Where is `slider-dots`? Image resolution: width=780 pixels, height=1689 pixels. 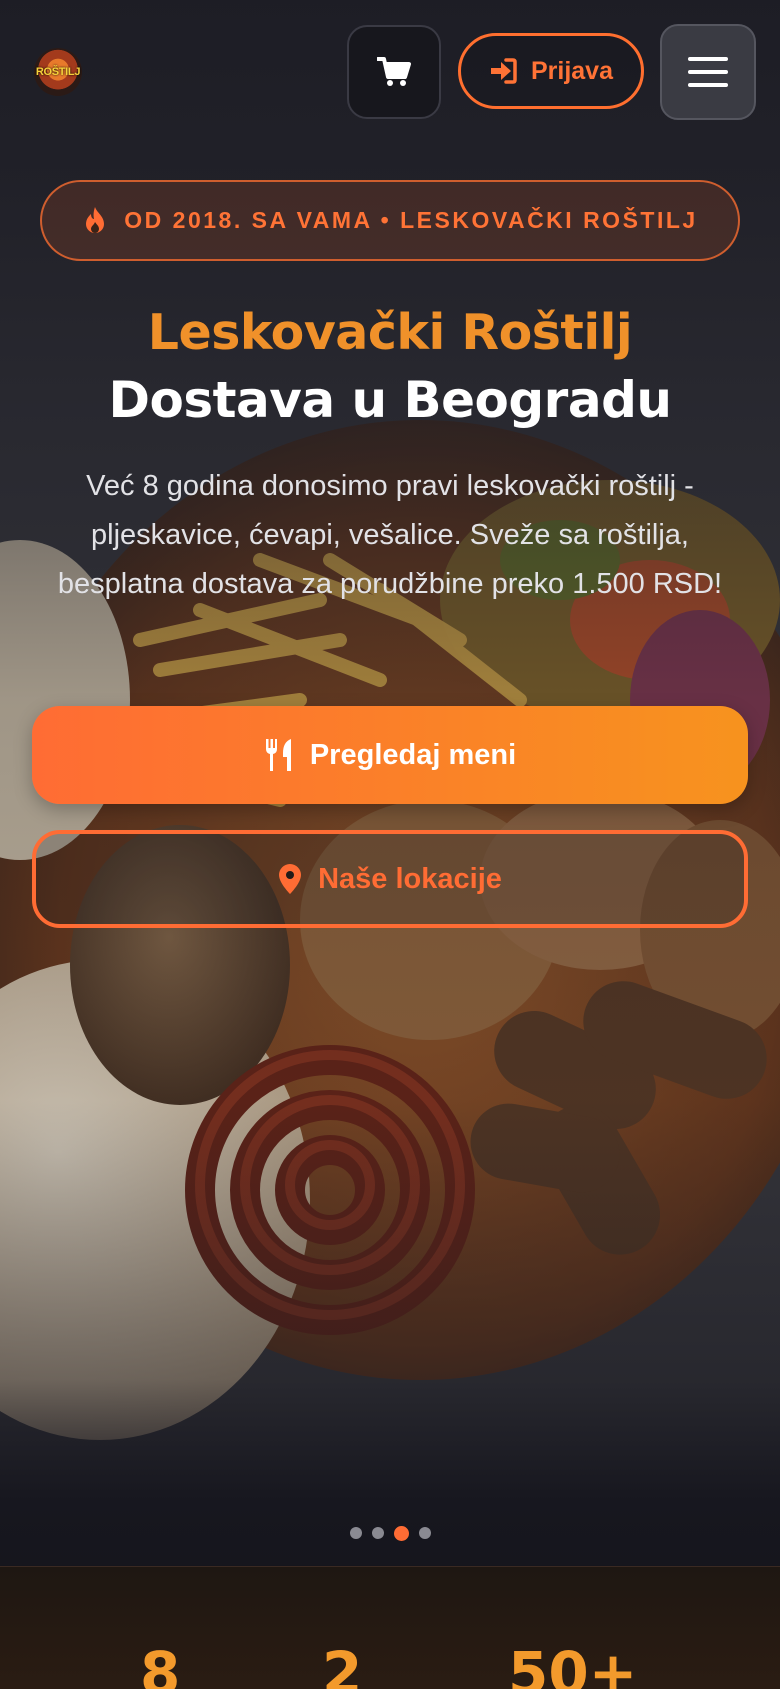 slider-dots is located at coordinates (390, 1533).